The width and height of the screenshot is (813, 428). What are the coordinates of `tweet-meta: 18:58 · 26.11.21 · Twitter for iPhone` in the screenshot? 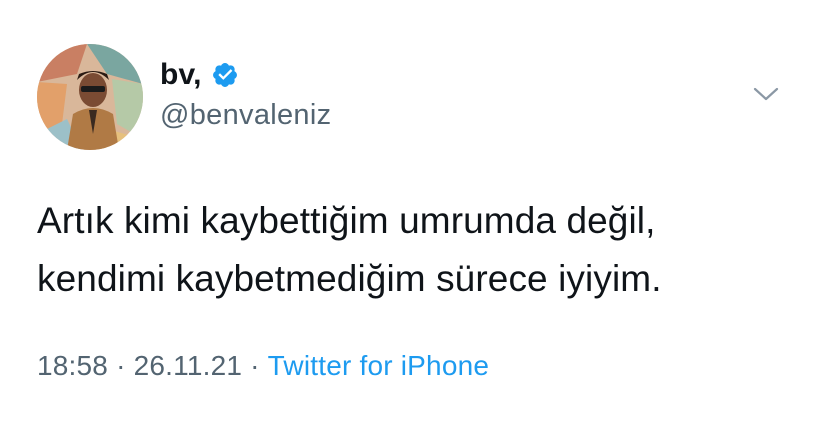 It's located at (263, 366).